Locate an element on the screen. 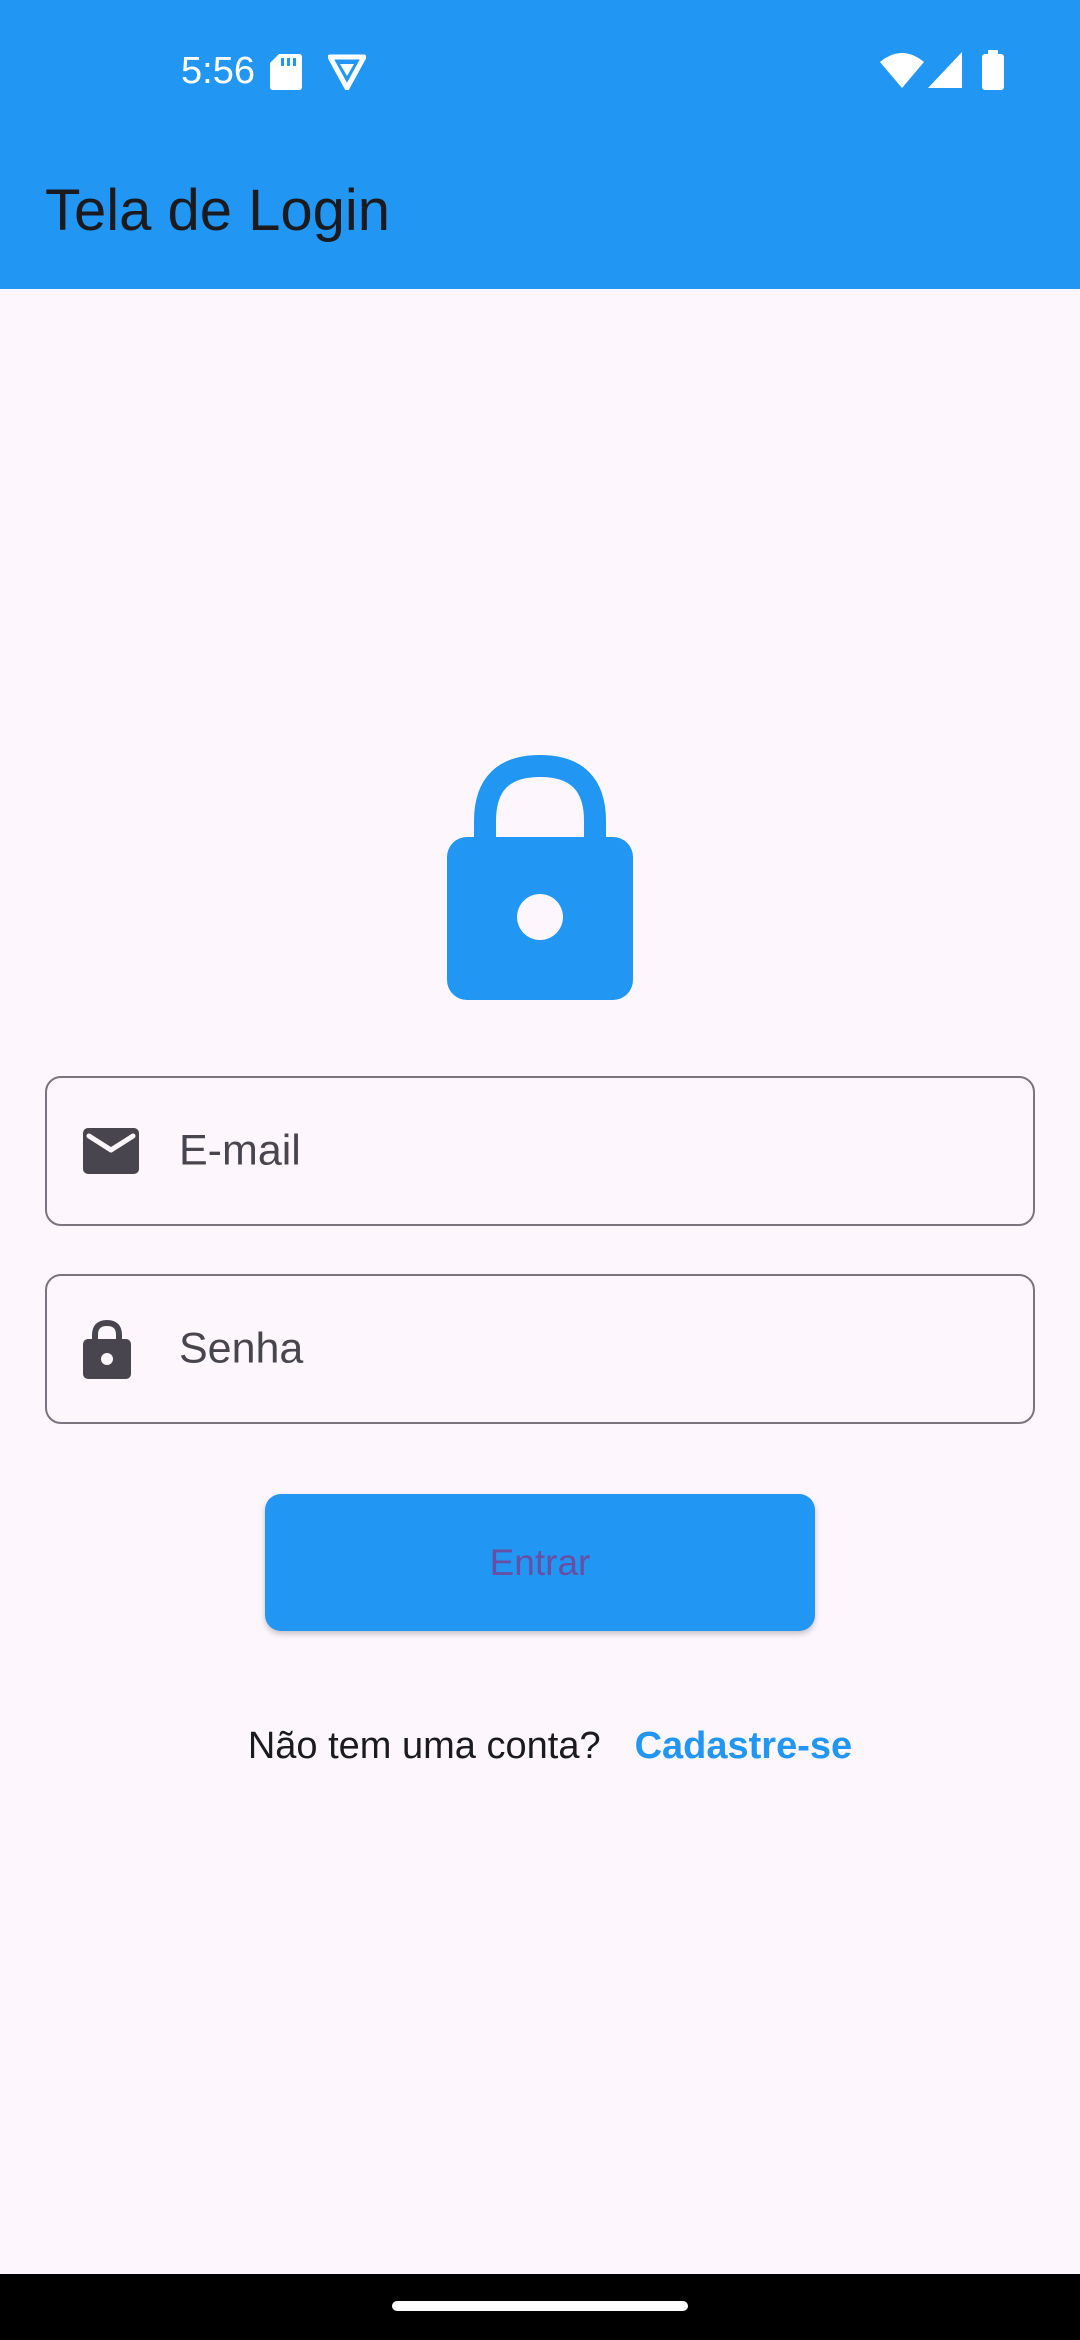  login-button: Entrar is located at coordinates (540, 1562).